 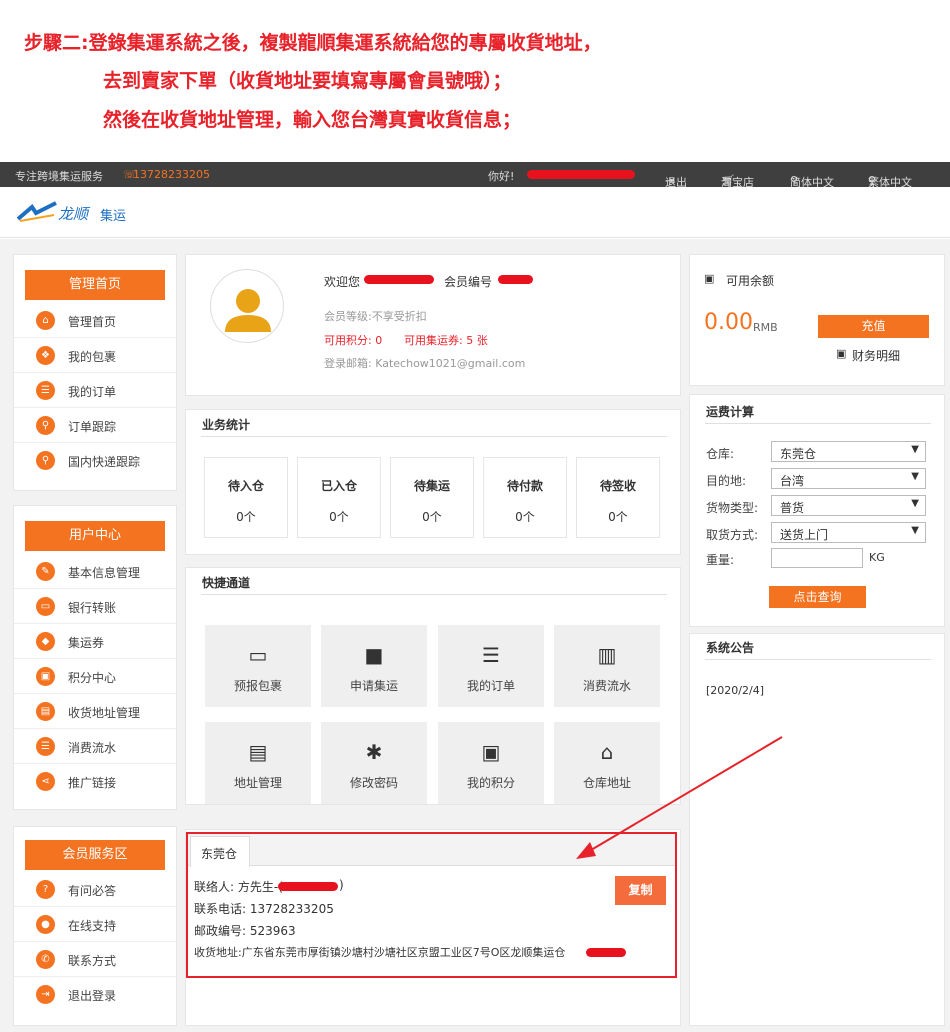 What do you see at coordinates (876, 355) in the screenshot?
I see `finance-details-link: 财务明细` at bounding box center [876, 355].